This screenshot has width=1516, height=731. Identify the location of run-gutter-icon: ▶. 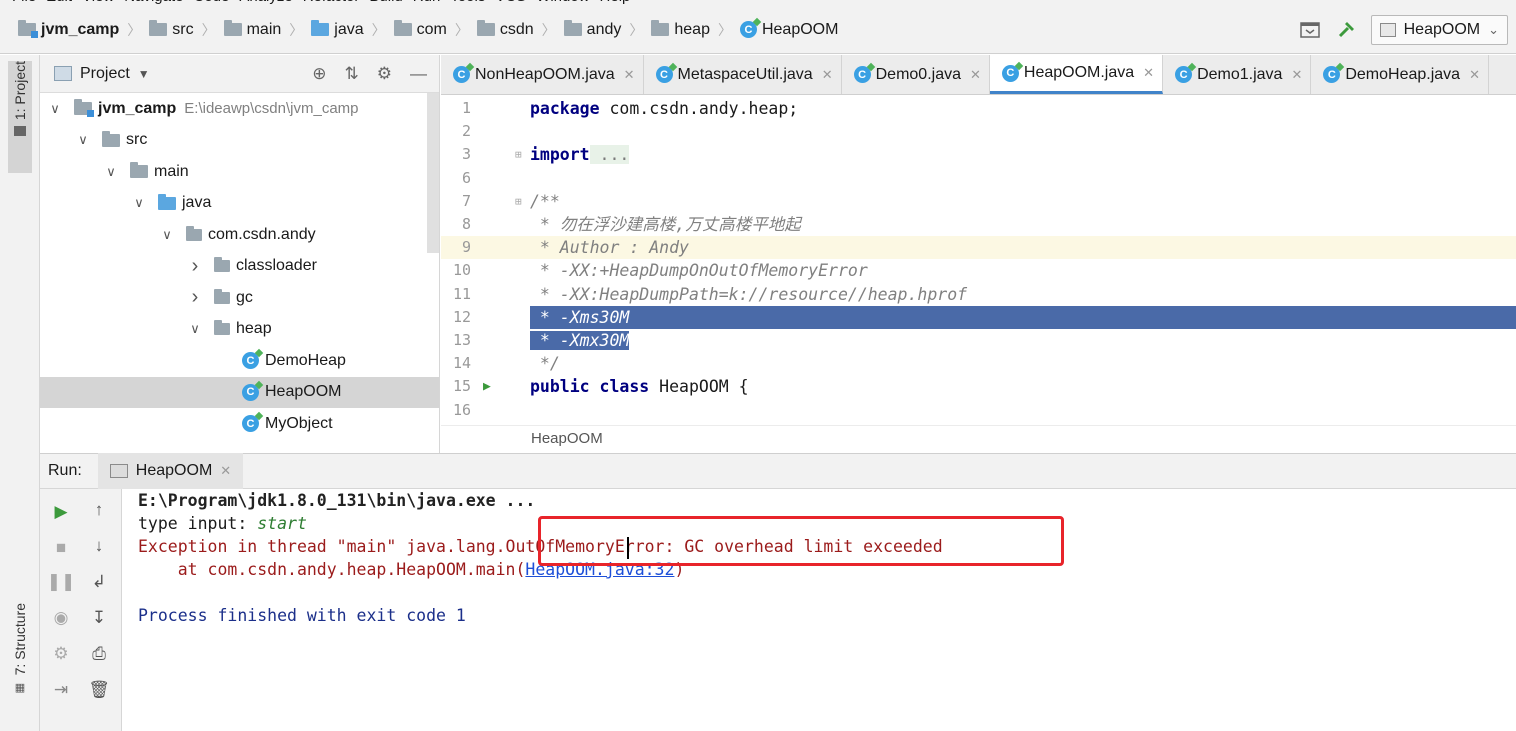
(487, 386).